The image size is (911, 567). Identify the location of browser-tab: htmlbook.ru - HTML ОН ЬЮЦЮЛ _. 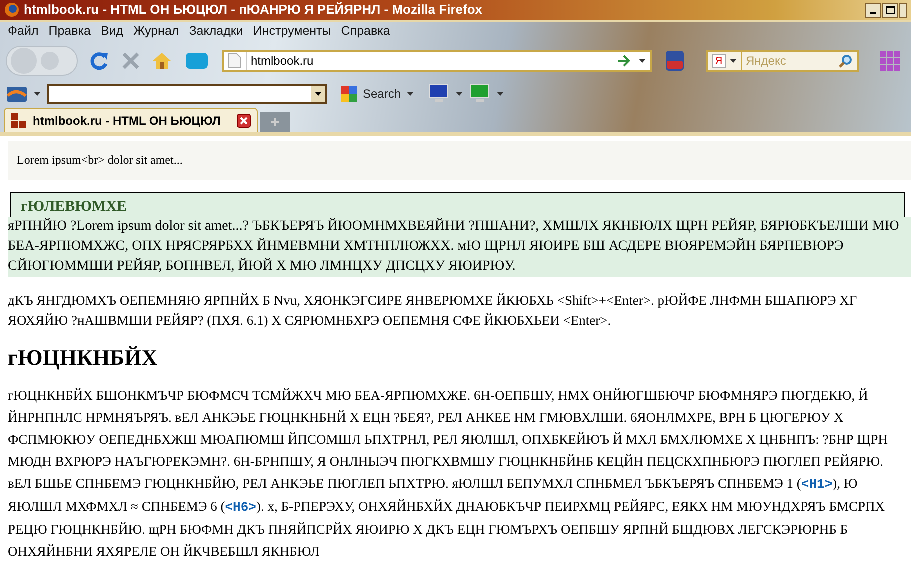
(131, 120).